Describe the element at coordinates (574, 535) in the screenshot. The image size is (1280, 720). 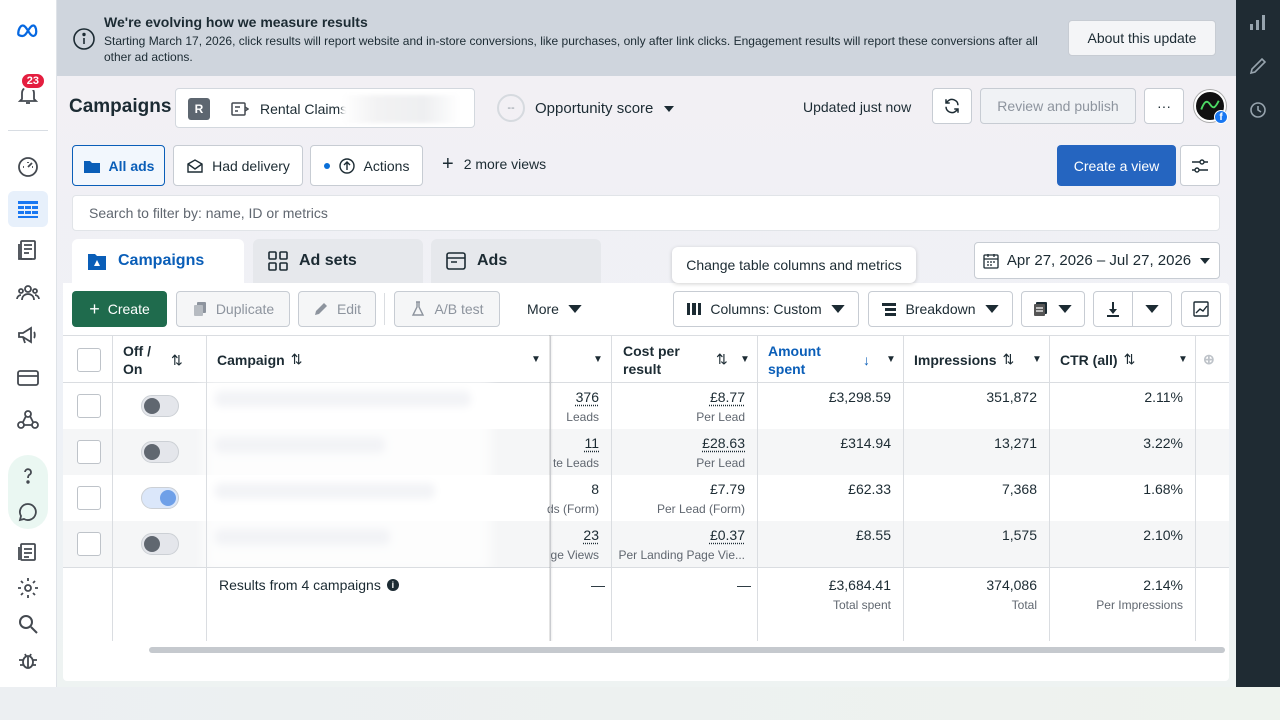
I see `results-value: 23` at that location.